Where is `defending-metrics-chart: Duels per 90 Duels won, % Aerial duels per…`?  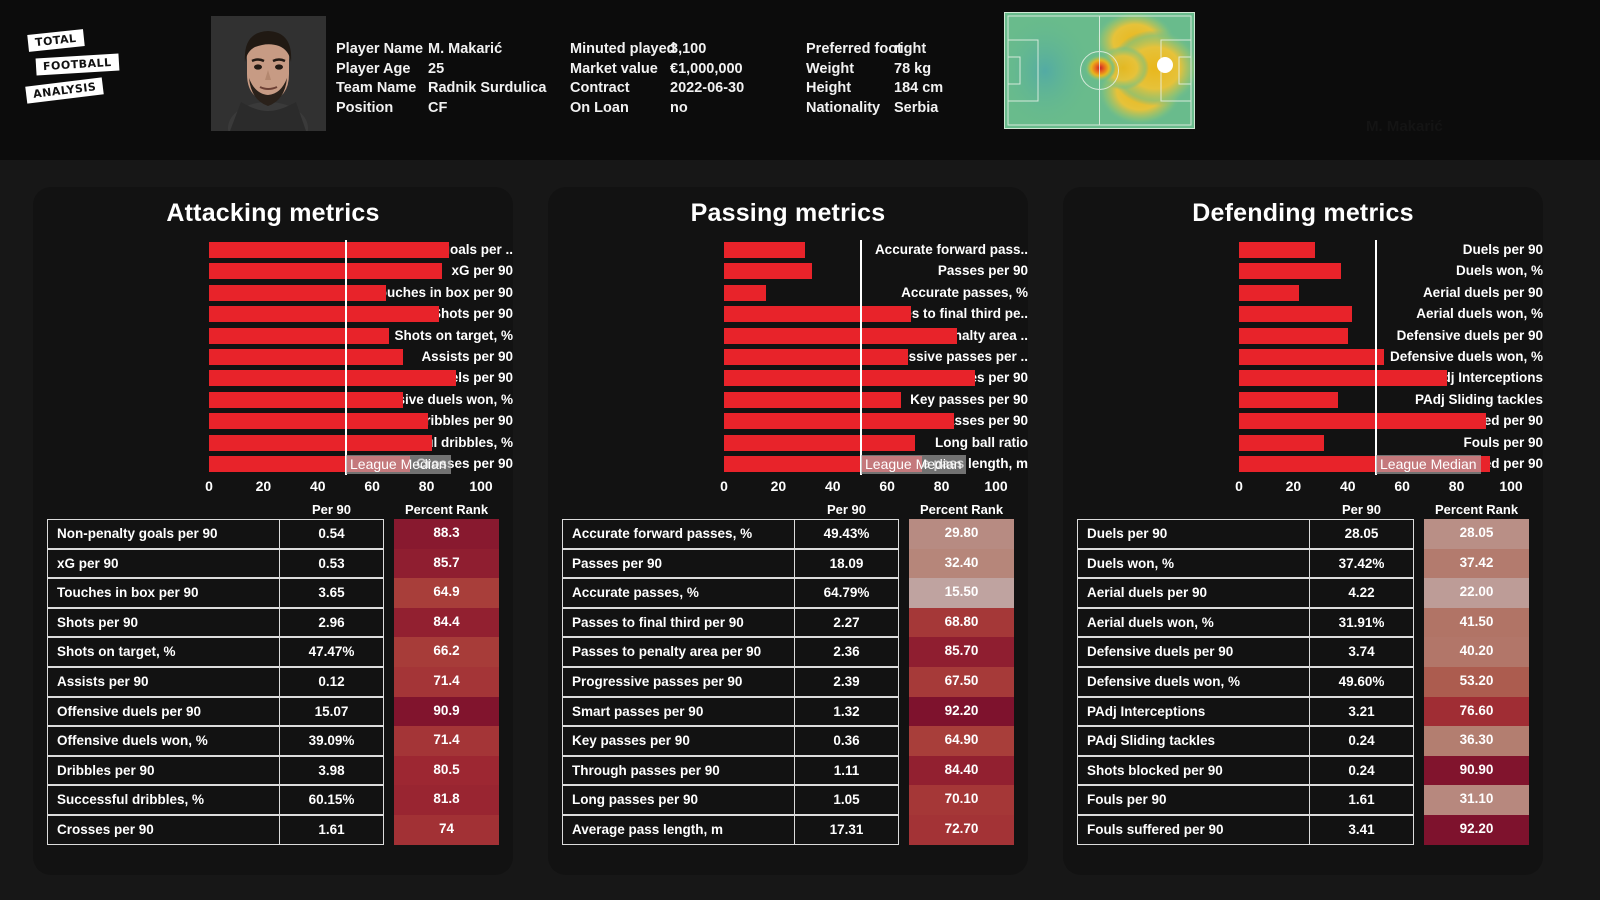
defending-metrics-chart: Duels per 90 Duels won, % Aerial duels per… is located at coordinates (1303, 367).